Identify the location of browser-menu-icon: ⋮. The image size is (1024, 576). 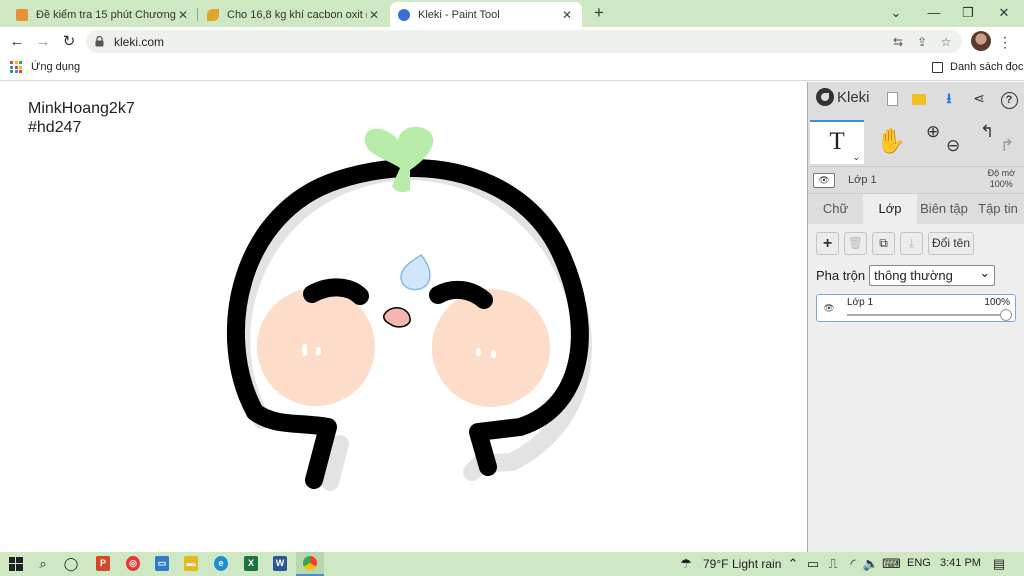
(1005, 42).